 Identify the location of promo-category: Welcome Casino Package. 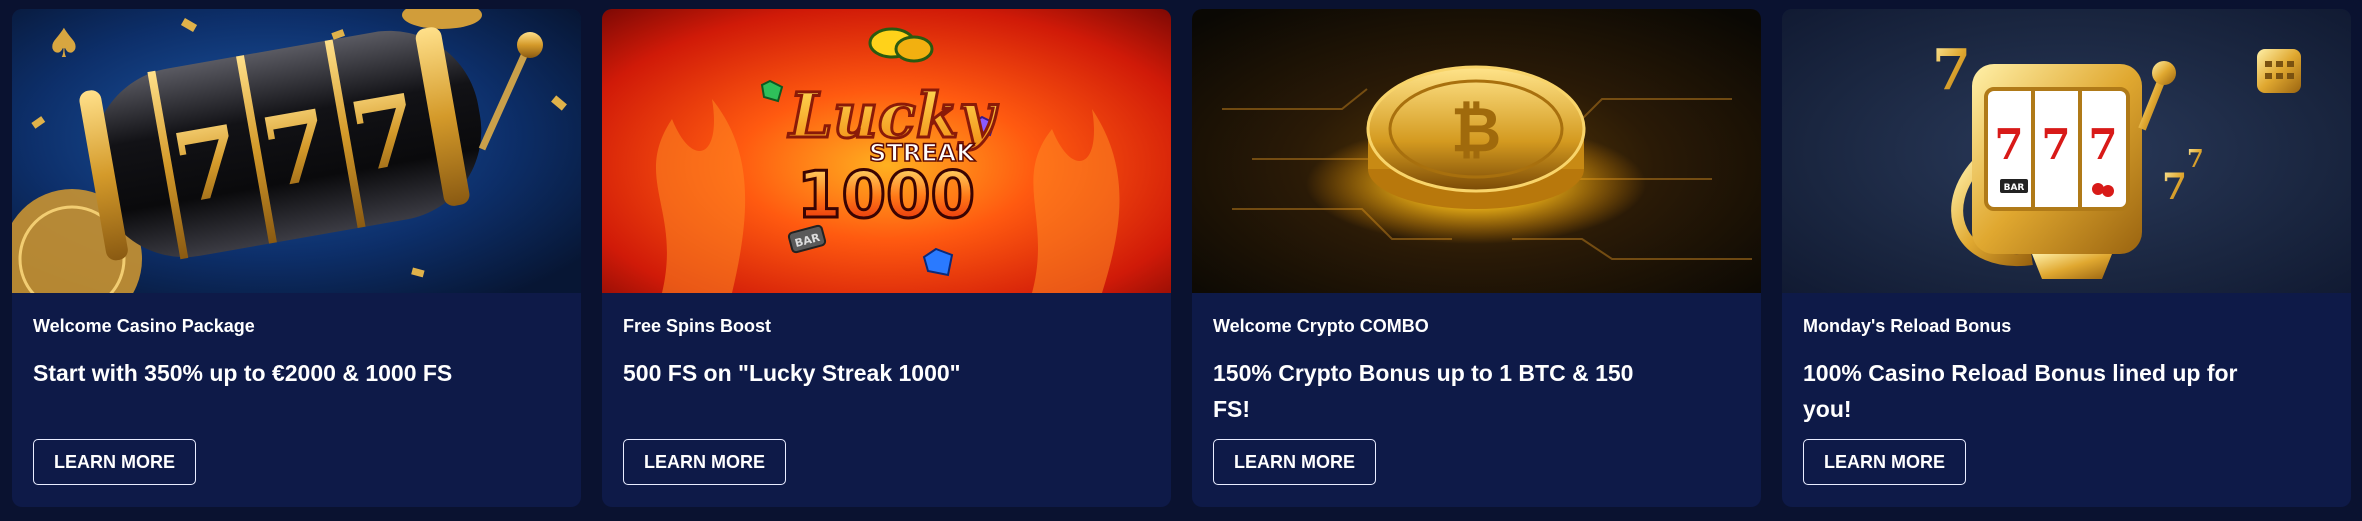
(144, 326).